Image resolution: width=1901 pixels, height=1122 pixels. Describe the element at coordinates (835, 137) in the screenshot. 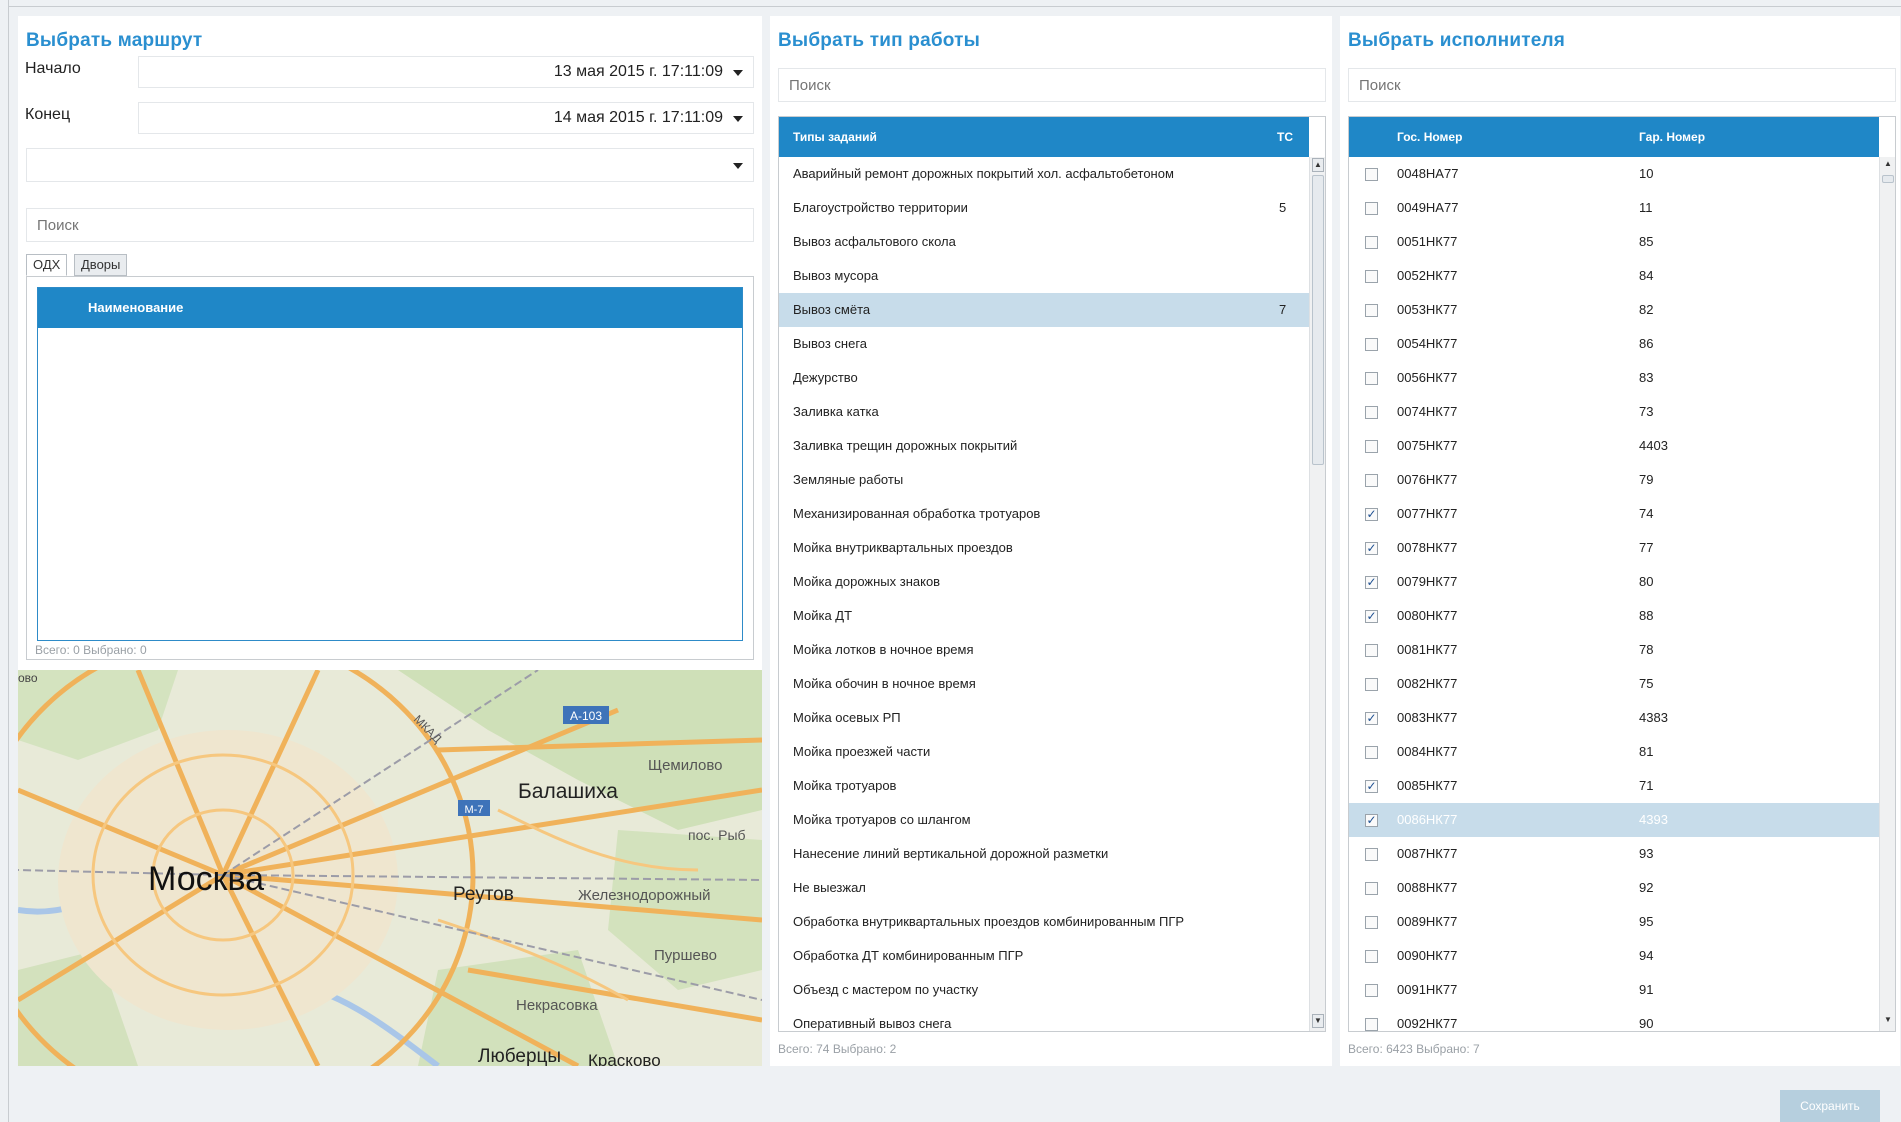

I see `col-work-type: Типы заданий` at that location.